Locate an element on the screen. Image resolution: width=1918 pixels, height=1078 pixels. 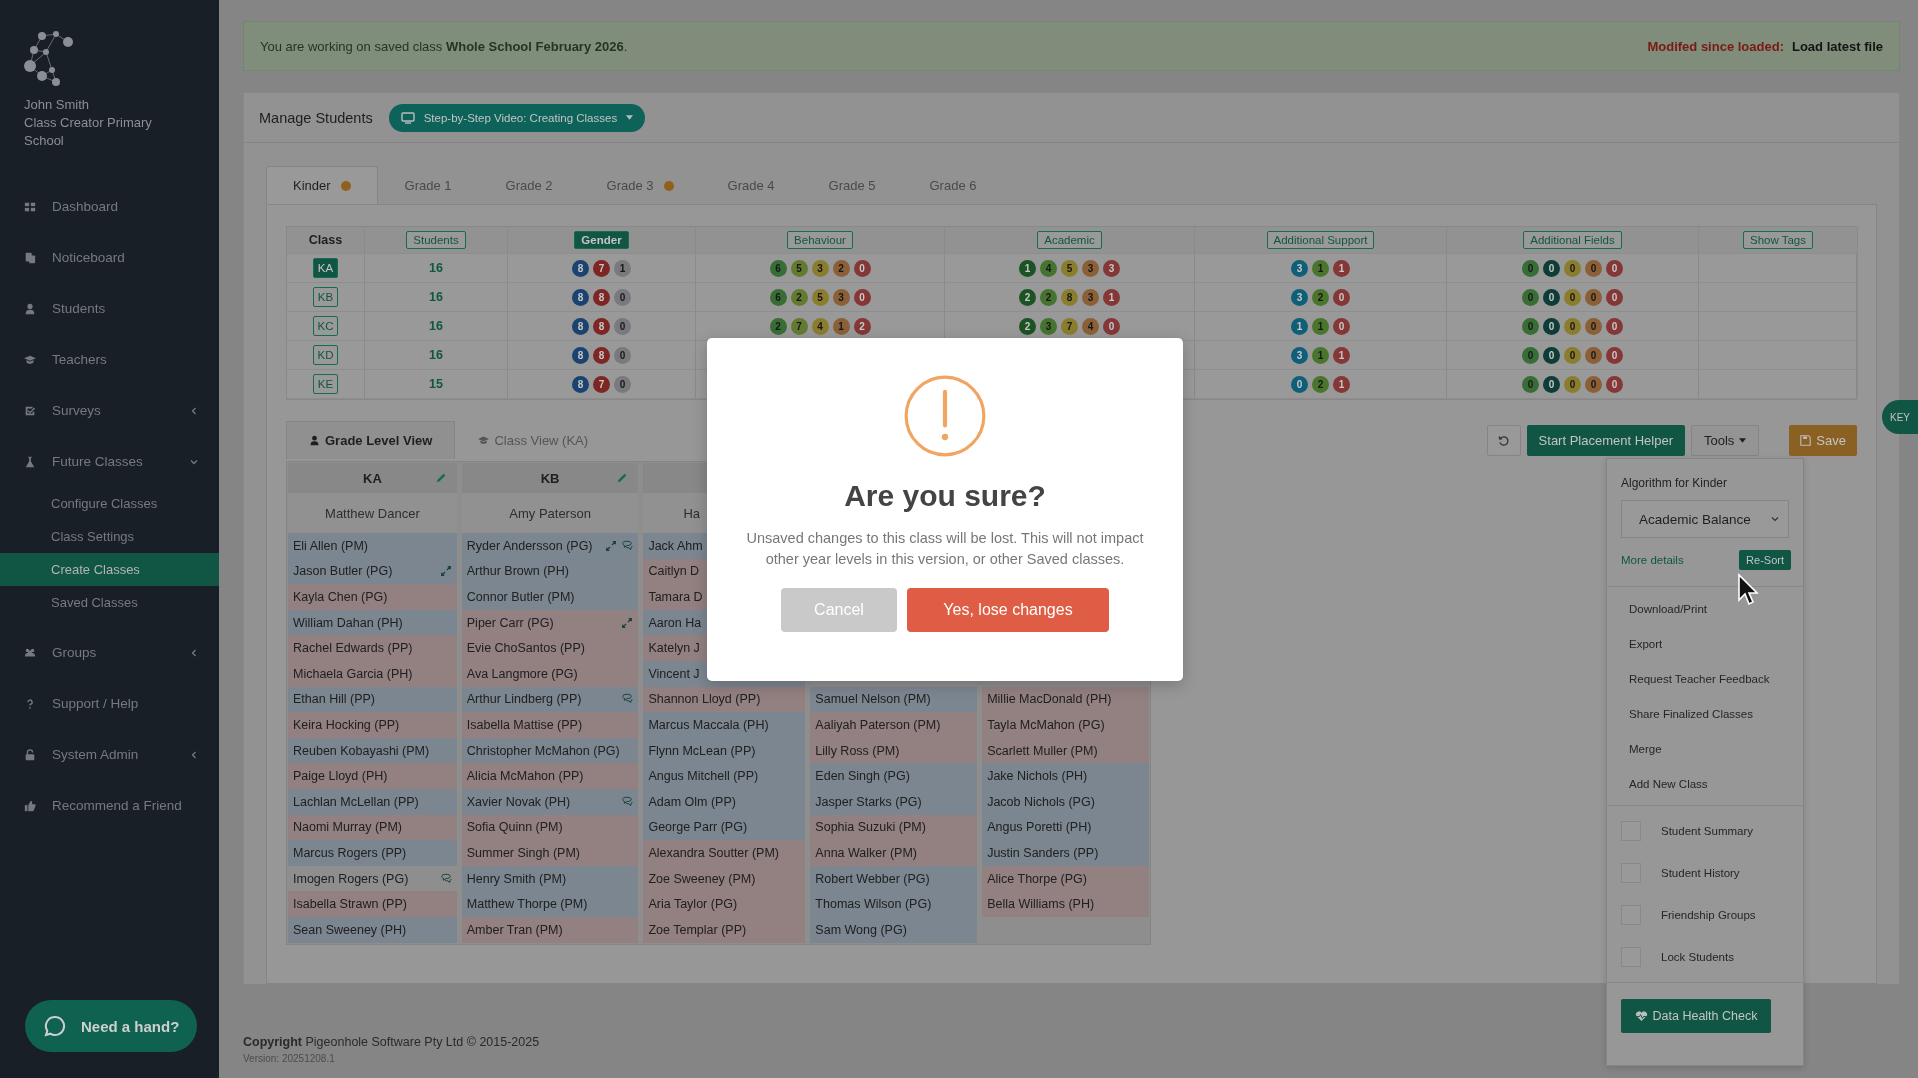
tools-button: Tools is located at coordinates (1725, 440).